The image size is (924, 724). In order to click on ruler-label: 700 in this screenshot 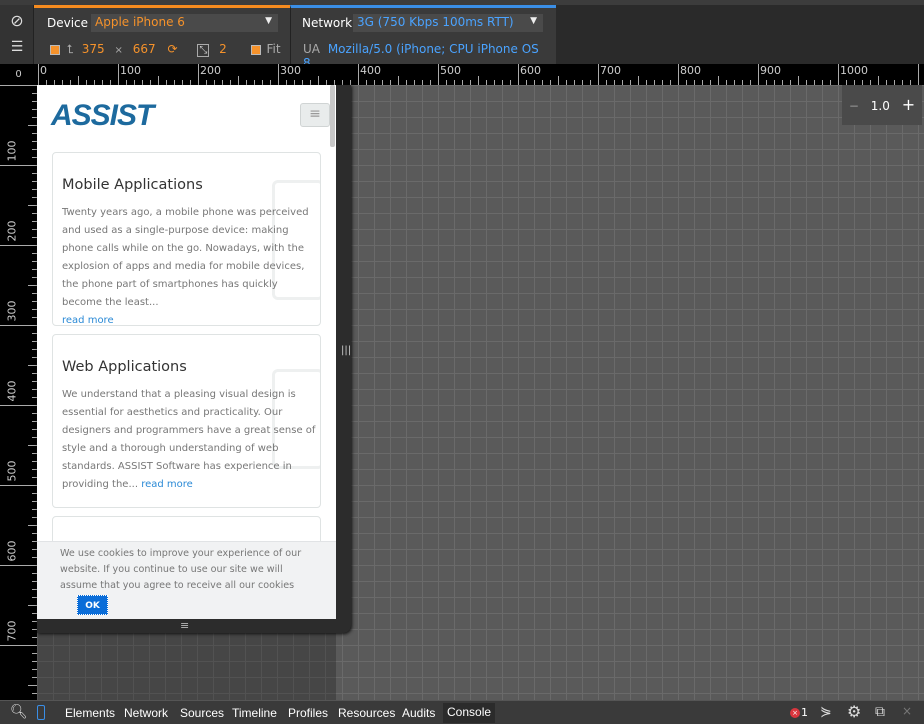, I will do `click(610, 70)`.